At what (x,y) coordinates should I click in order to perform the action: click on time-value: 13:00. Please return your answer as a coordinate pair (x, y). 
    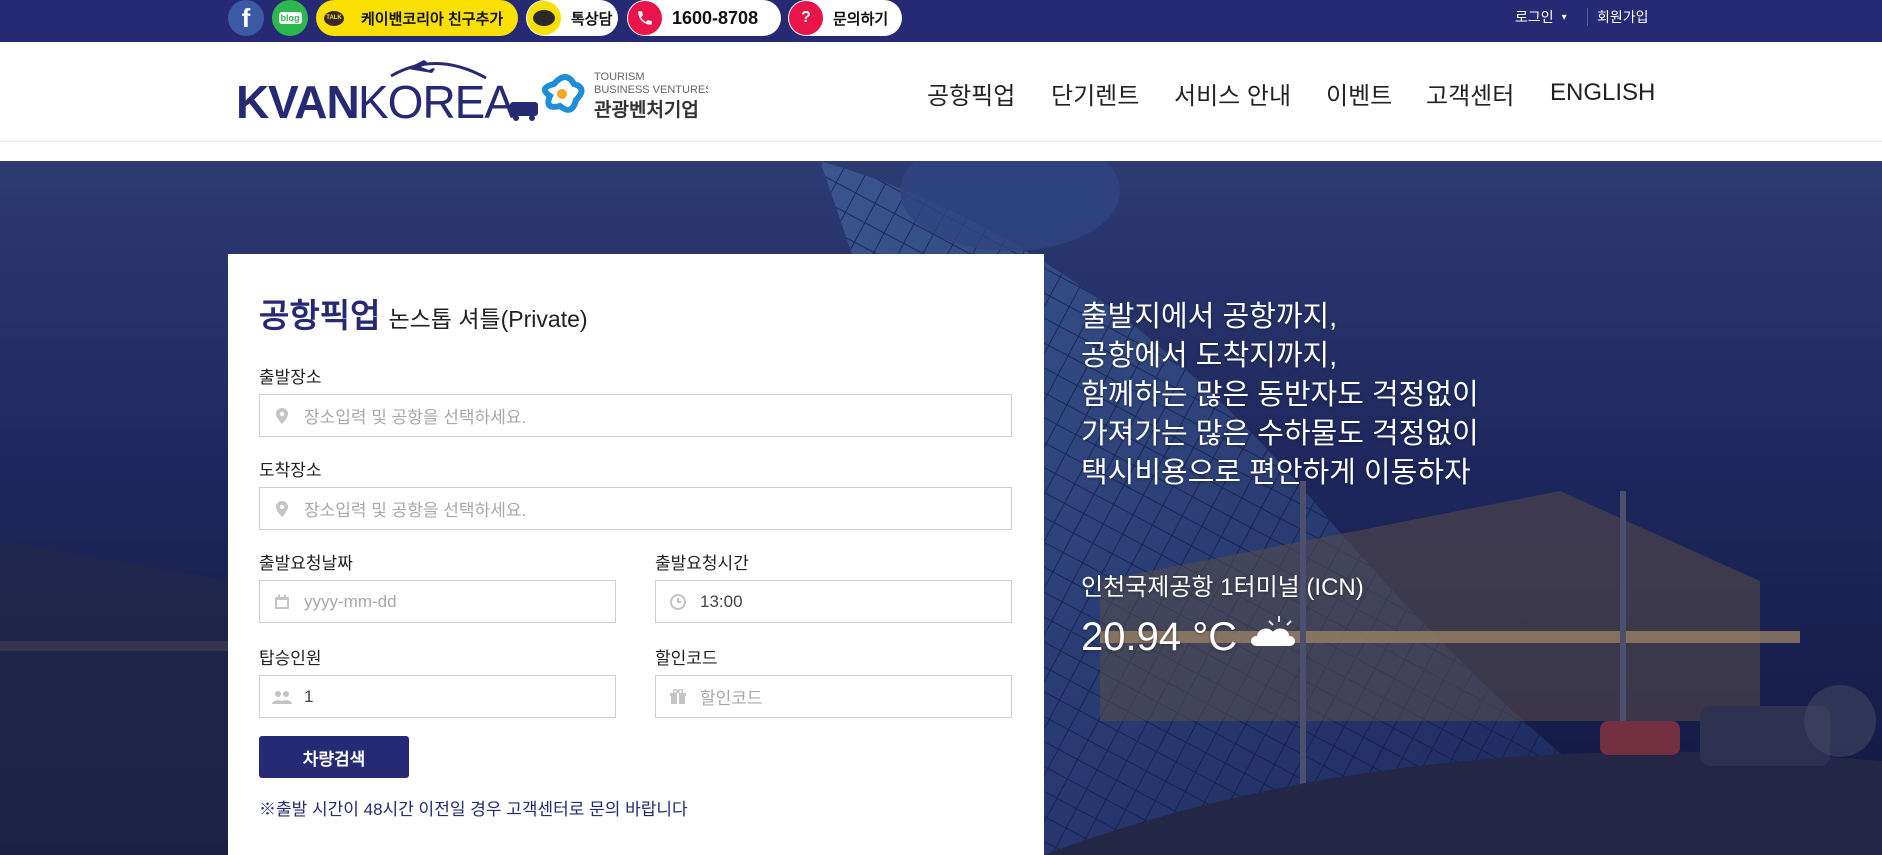
    Looking at the image, I should click on (721, 601).